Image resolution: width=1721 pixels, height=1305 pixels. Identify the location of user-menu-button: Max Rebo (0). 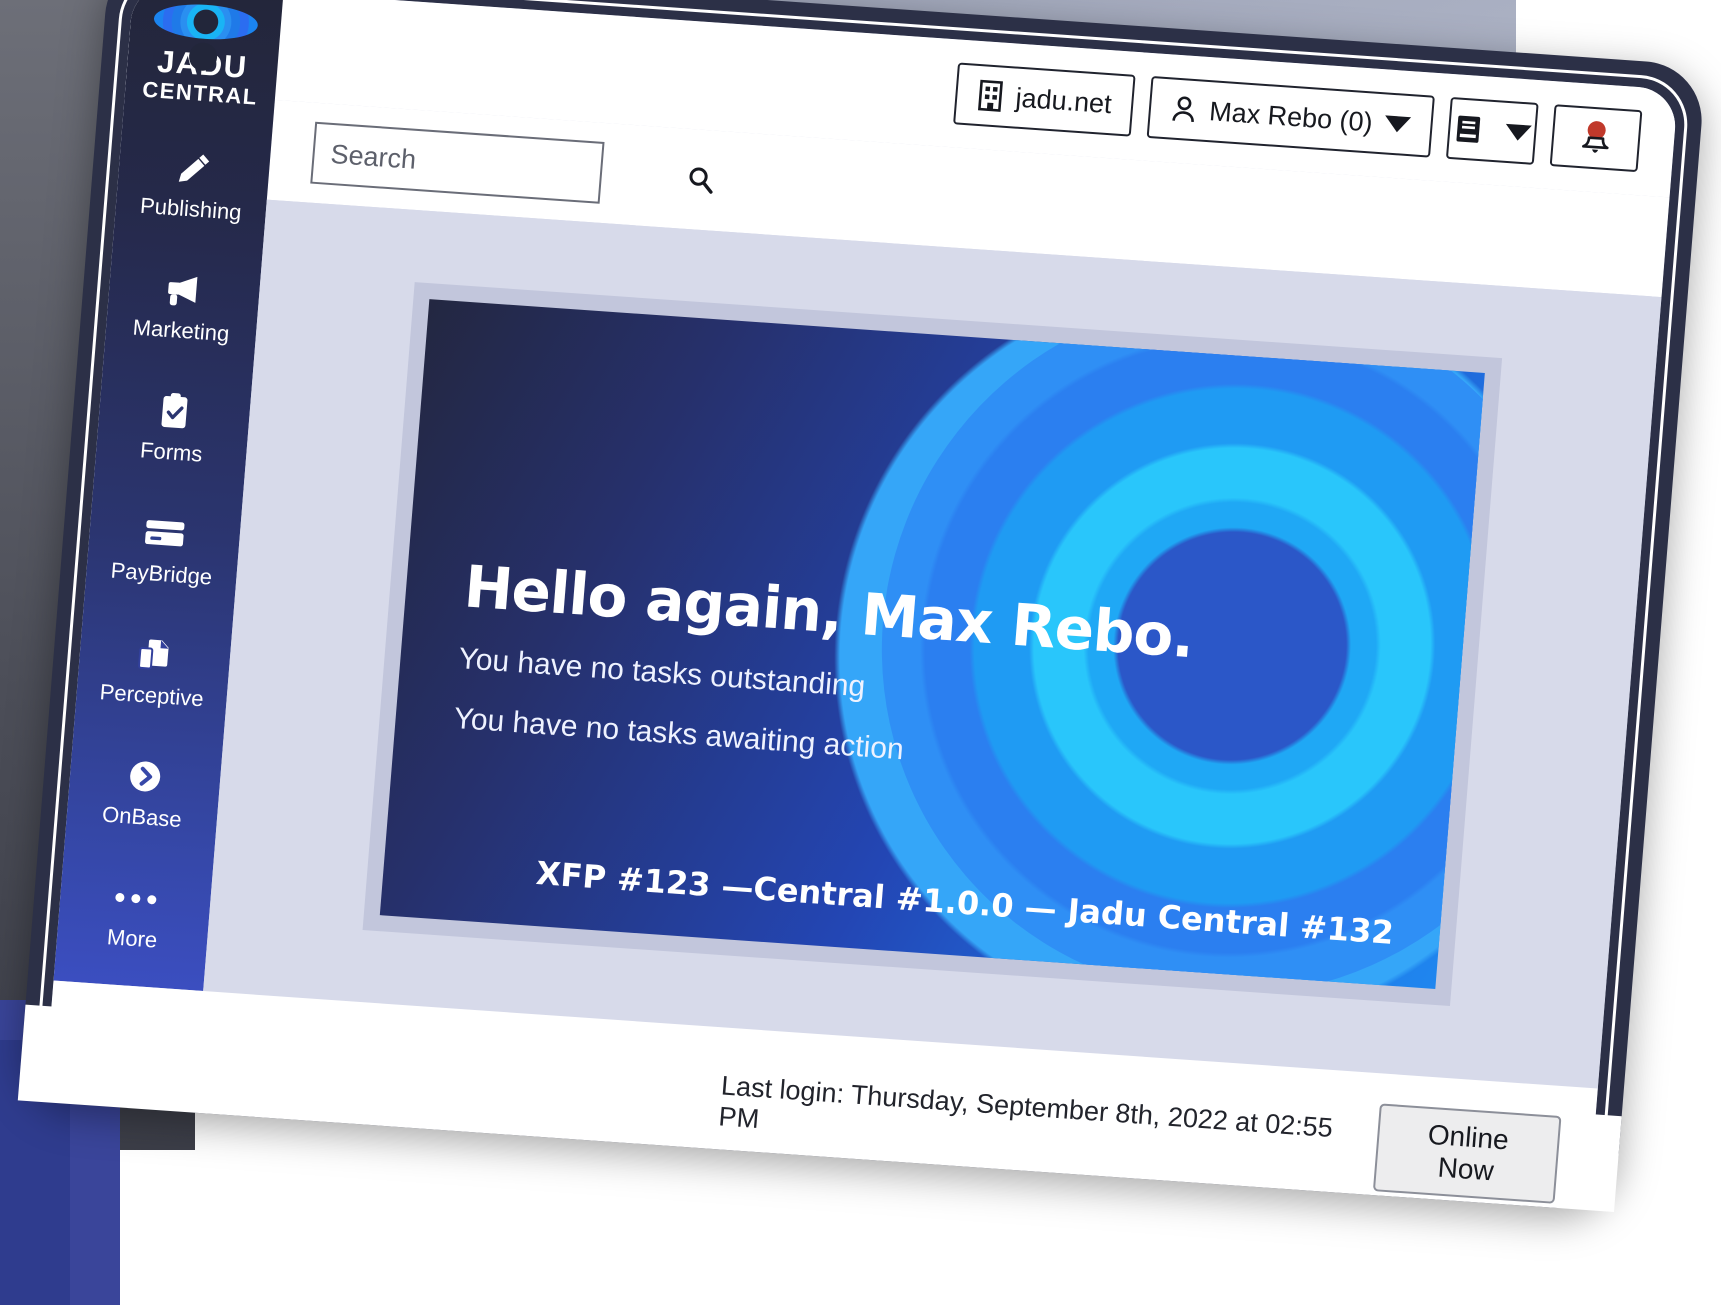
(1291, 117).